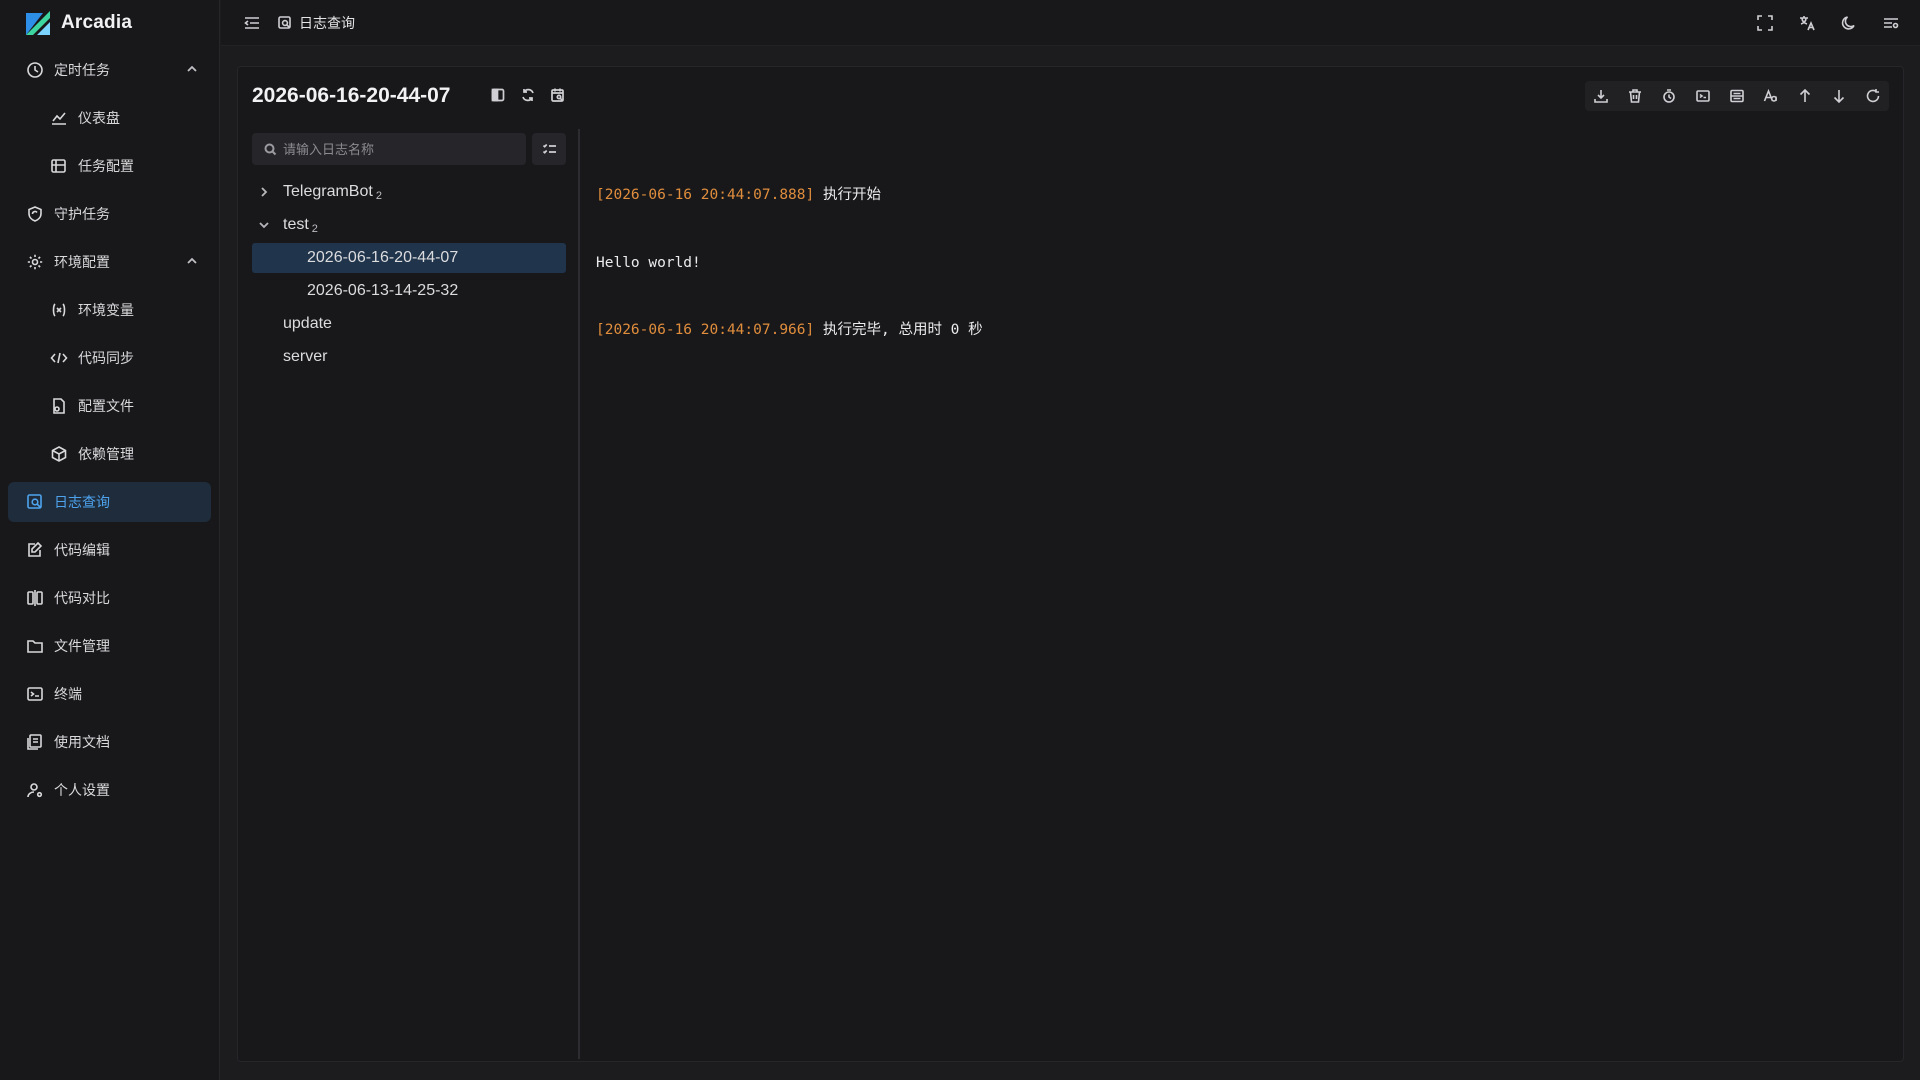 This screenshot has width=1920, height=1080. What do you see at coordinates (82, 598) in the screenshot?
I see `sidebar-item-label: 代码对比` at bounding box center [82, 598].